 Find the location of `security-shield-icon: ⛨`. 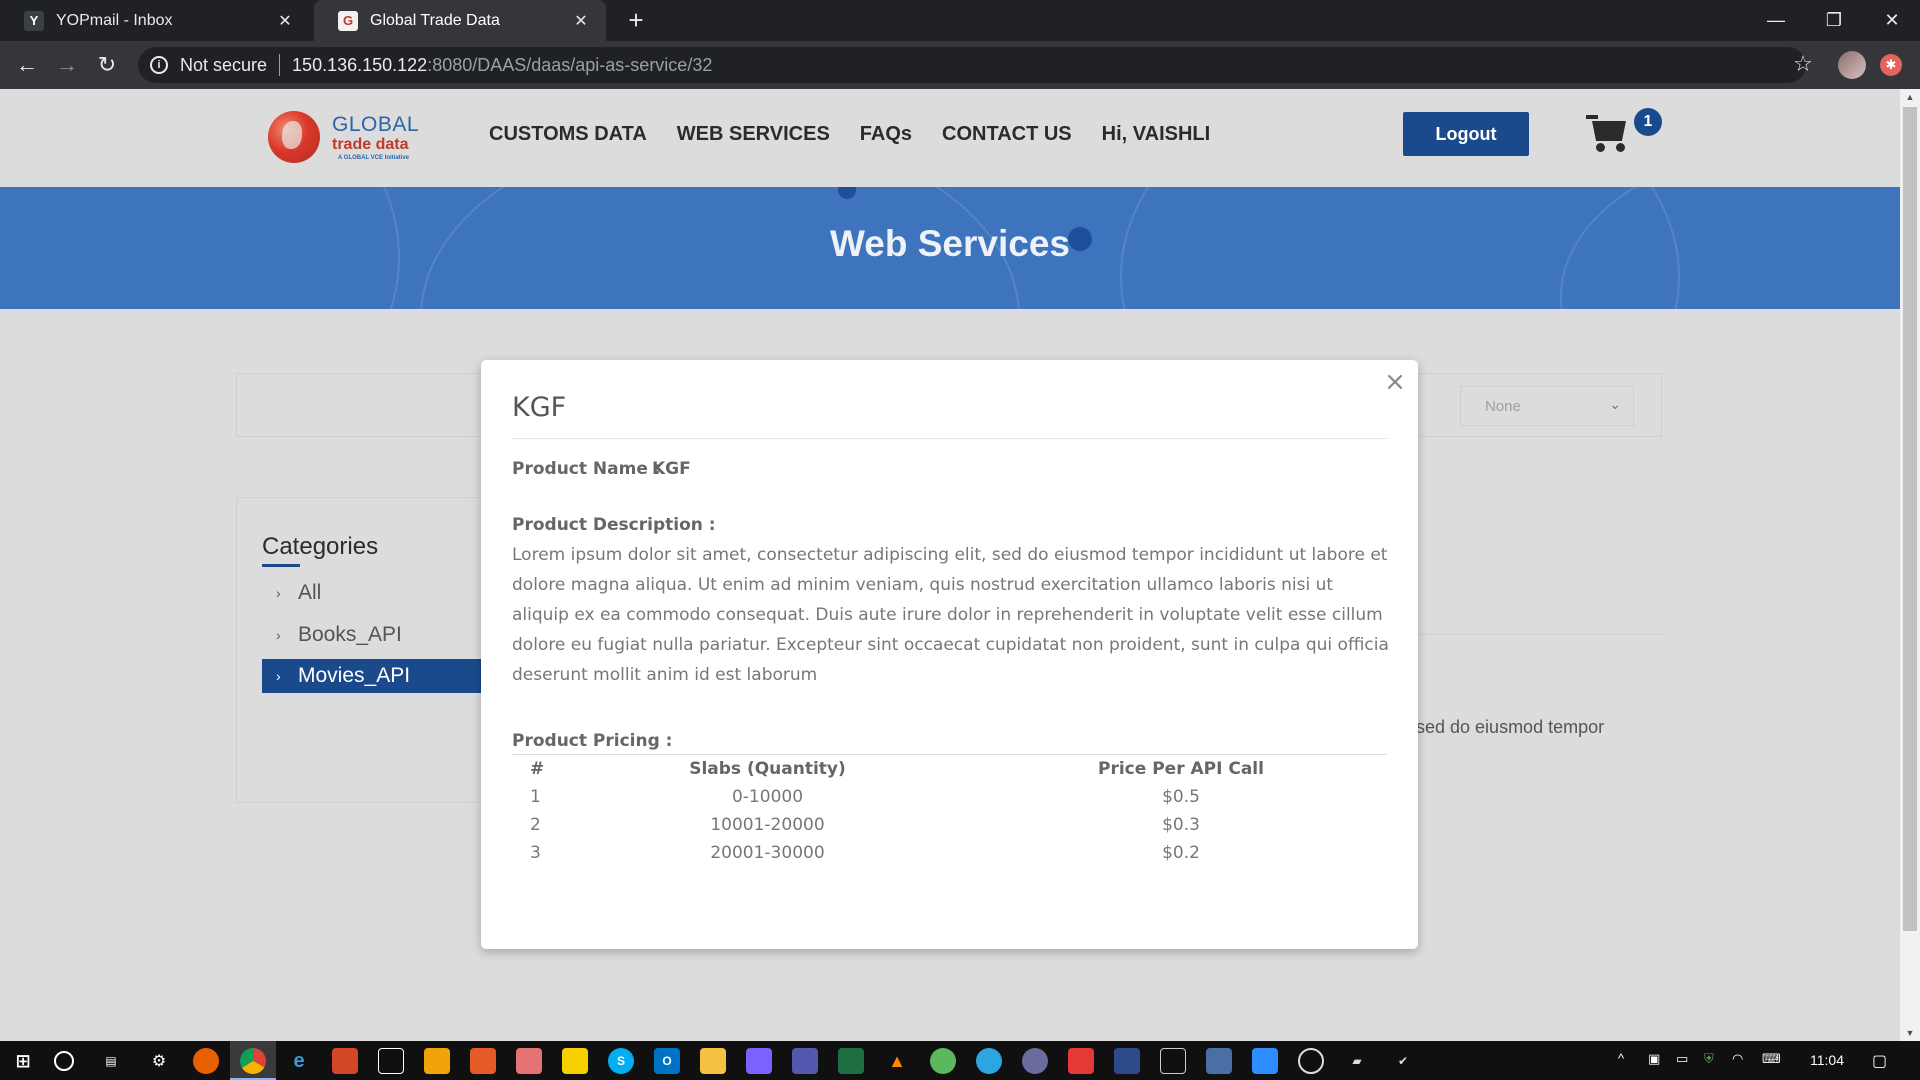

security-shield-icon: ⛨ is located at coordinates (1709, 1059).